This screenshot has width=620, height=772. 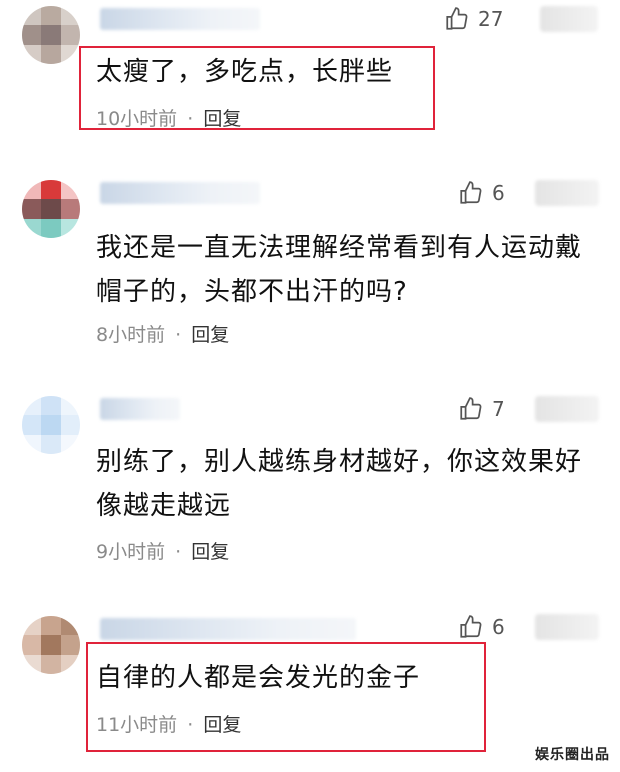 I want to click on like-count: 27, so click(x=491, y=19).